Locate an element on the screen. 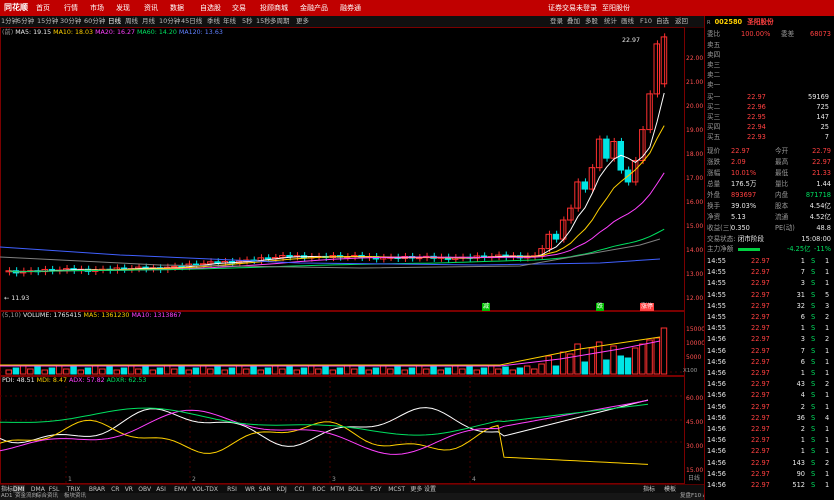 The height and width of the screenshot is (500, 834). menu-right-item: 证券交易未登录 is located at coordinates (572, 8).